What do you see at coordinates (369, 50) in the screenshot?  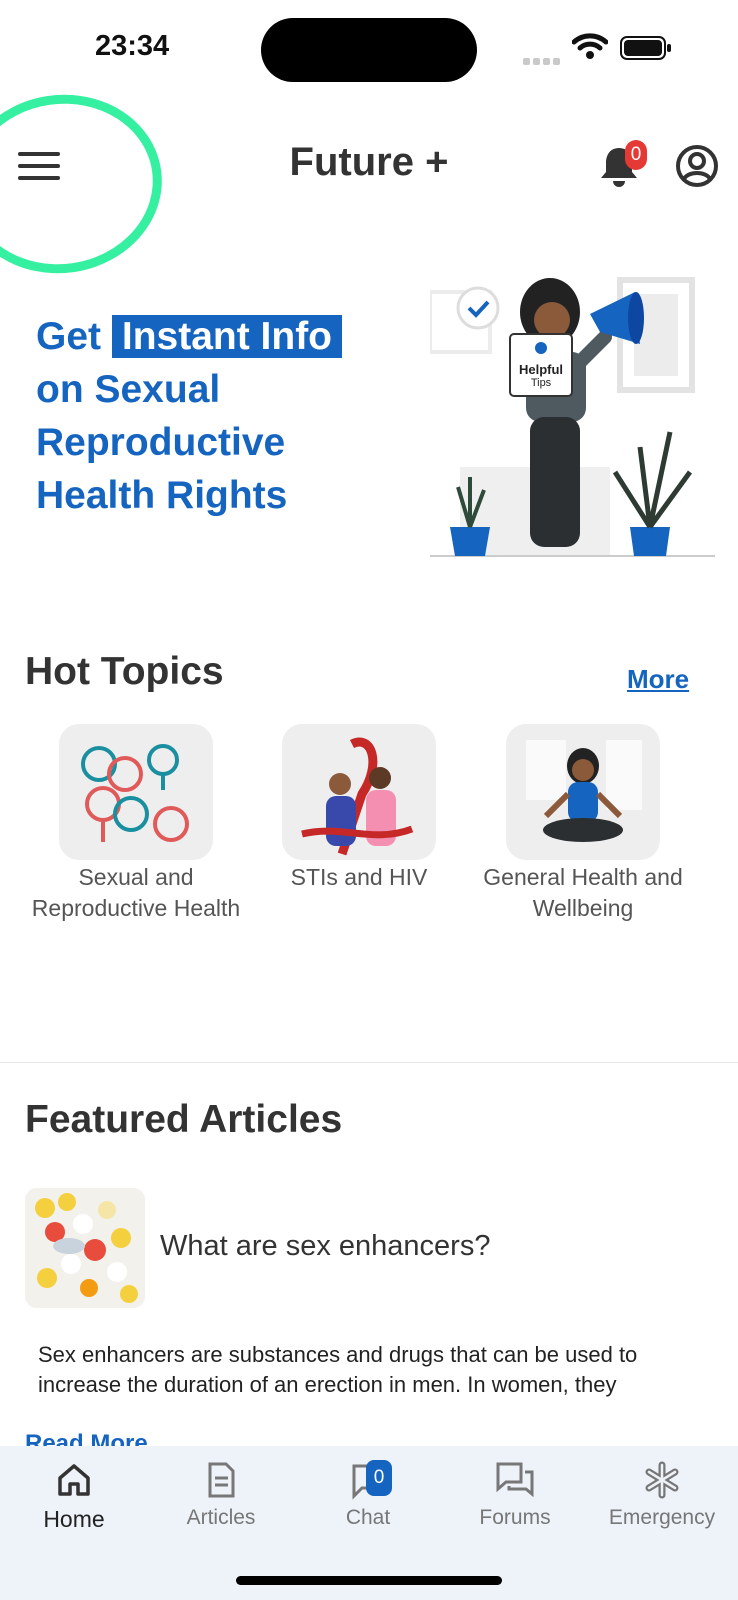 I see `camera-notch` at bounding box center [369, 50].